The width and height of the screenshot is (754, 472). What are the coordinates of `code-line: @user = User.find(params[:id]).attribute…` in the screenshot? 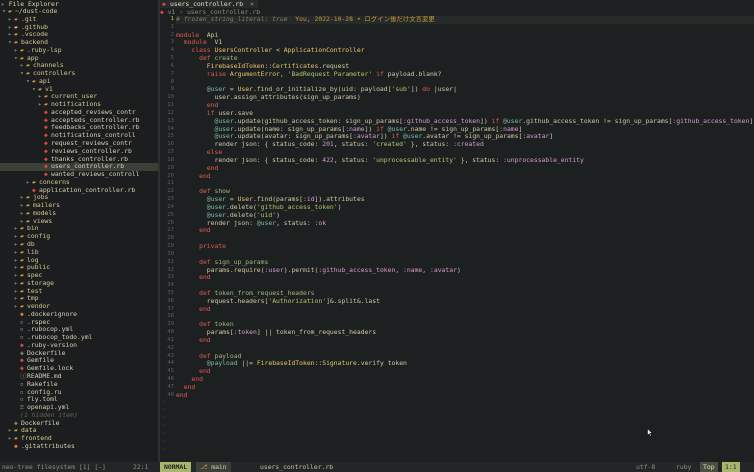 It's located at (465, 200).